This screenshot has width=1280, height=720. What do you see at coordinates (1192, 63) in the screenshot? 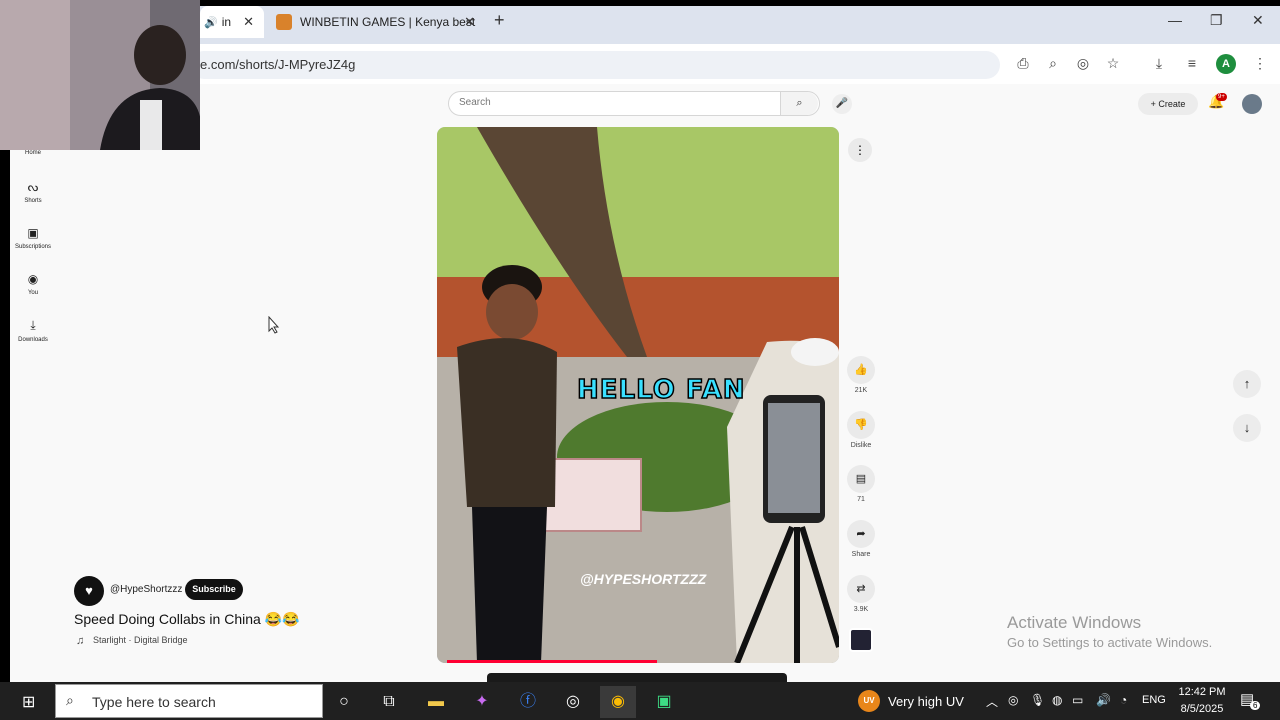
I see `media-control-icon: ≡` at bounding box center [1192, 63].